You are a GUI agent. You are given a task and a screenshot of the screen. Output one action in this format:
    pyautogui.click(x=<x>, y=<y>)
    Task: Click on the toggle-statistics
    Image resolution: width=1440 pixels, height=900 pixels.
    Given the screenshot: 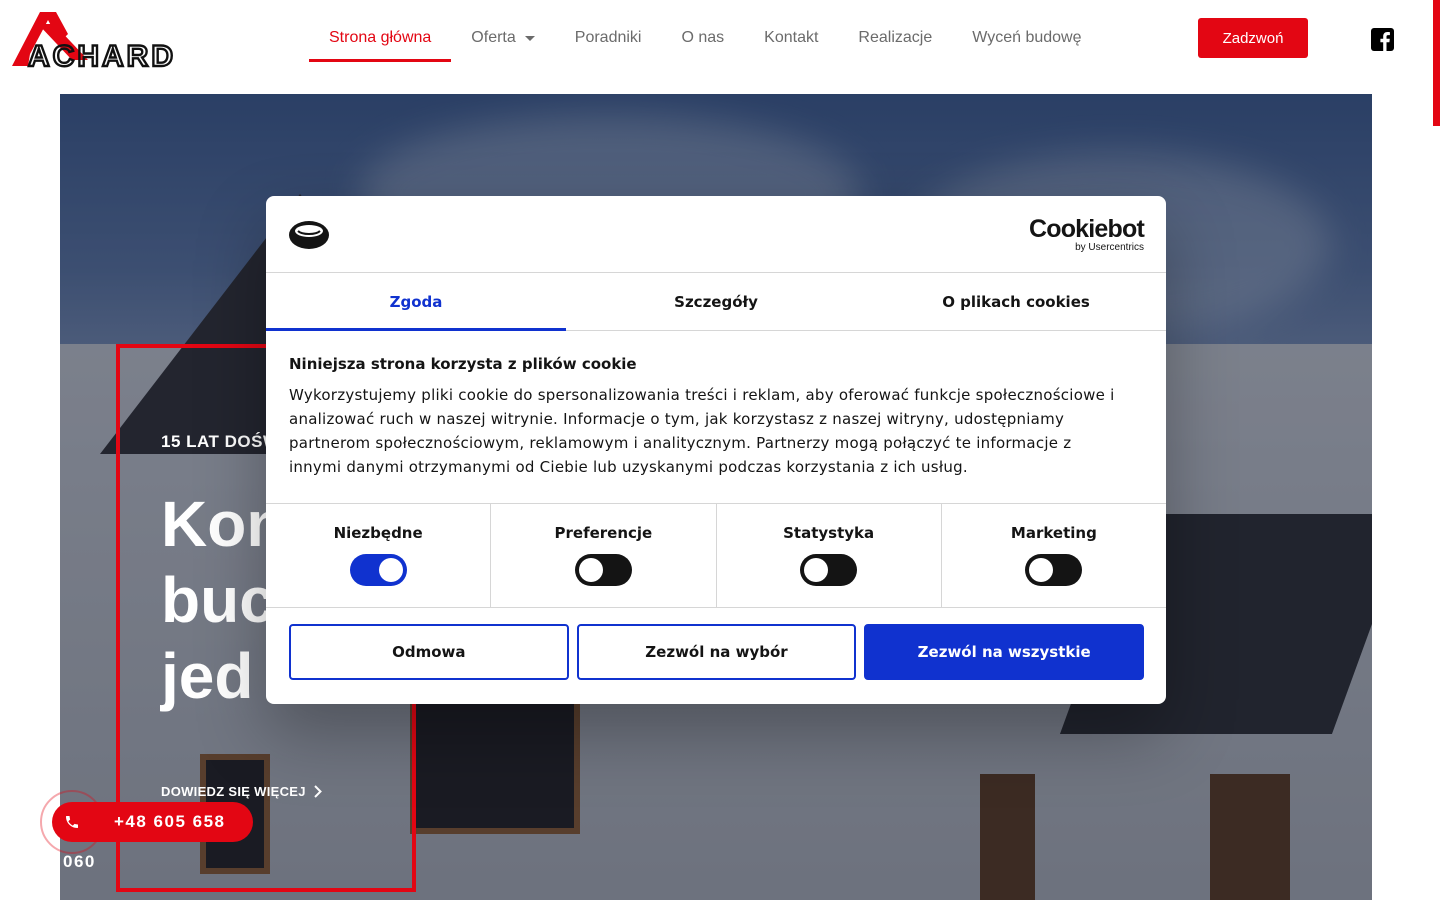 What is the action you would take?
    pyautogui.click(x=829, y=570)
    